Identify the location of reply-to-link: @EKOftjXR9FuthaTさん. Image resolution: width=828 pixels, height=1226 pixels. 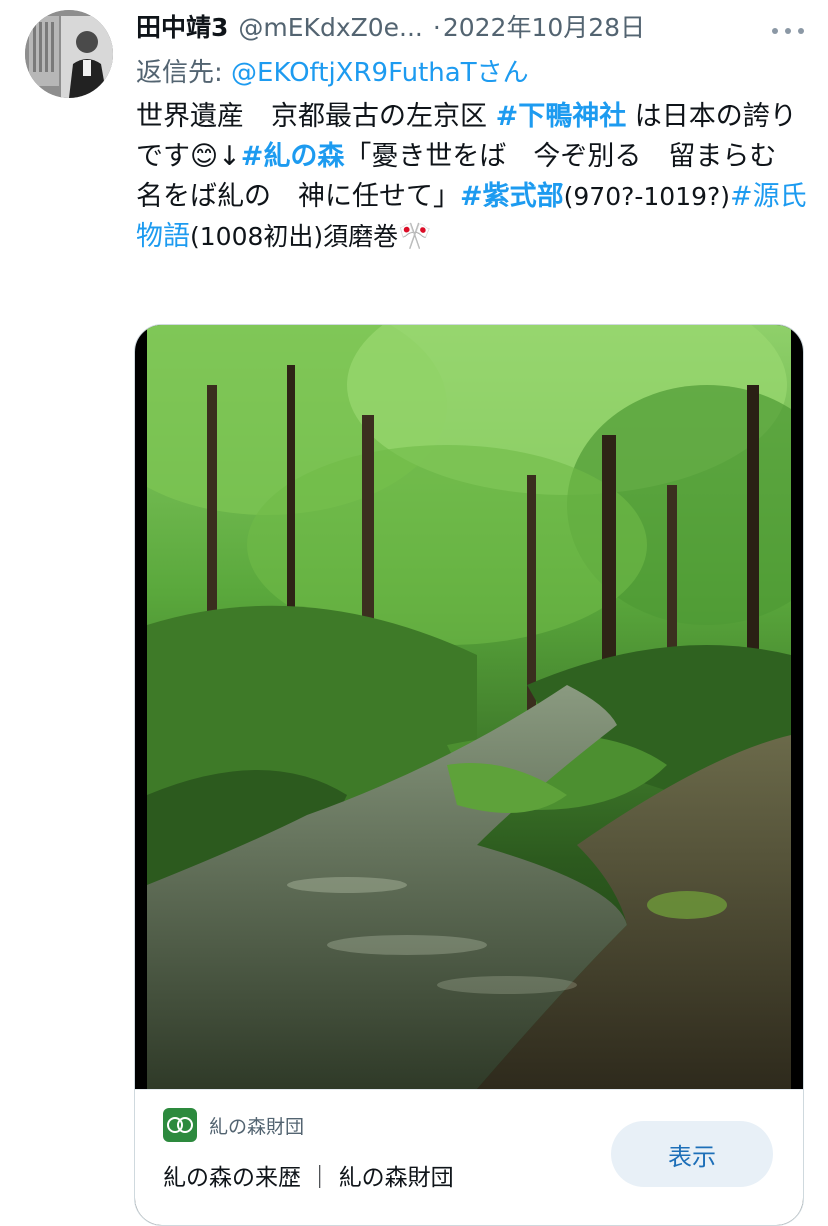
(380, 73).